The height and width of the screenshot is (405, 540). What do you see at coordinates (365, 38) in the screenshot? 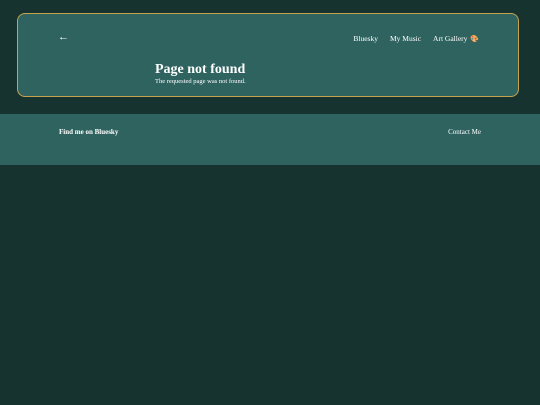
I see `nav-link-bluesky: Bluesky` at bounding box center [365, 38].